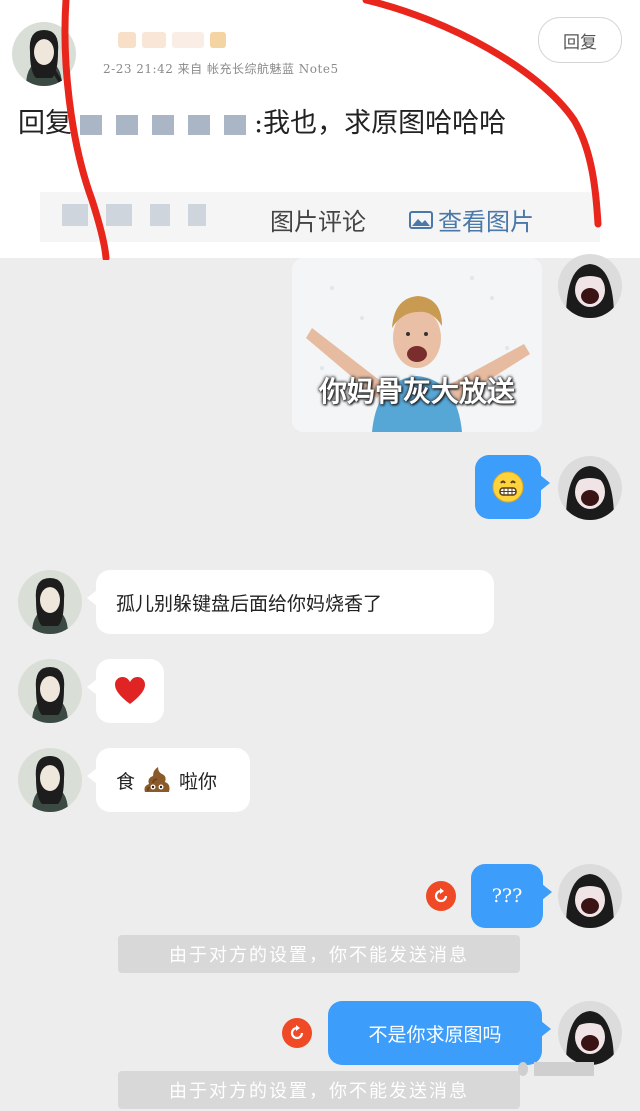 The width and height of the screenshot is (640, 1111). I want to click on comment-footer: 图片评论 查看图片, so click(320, 217).